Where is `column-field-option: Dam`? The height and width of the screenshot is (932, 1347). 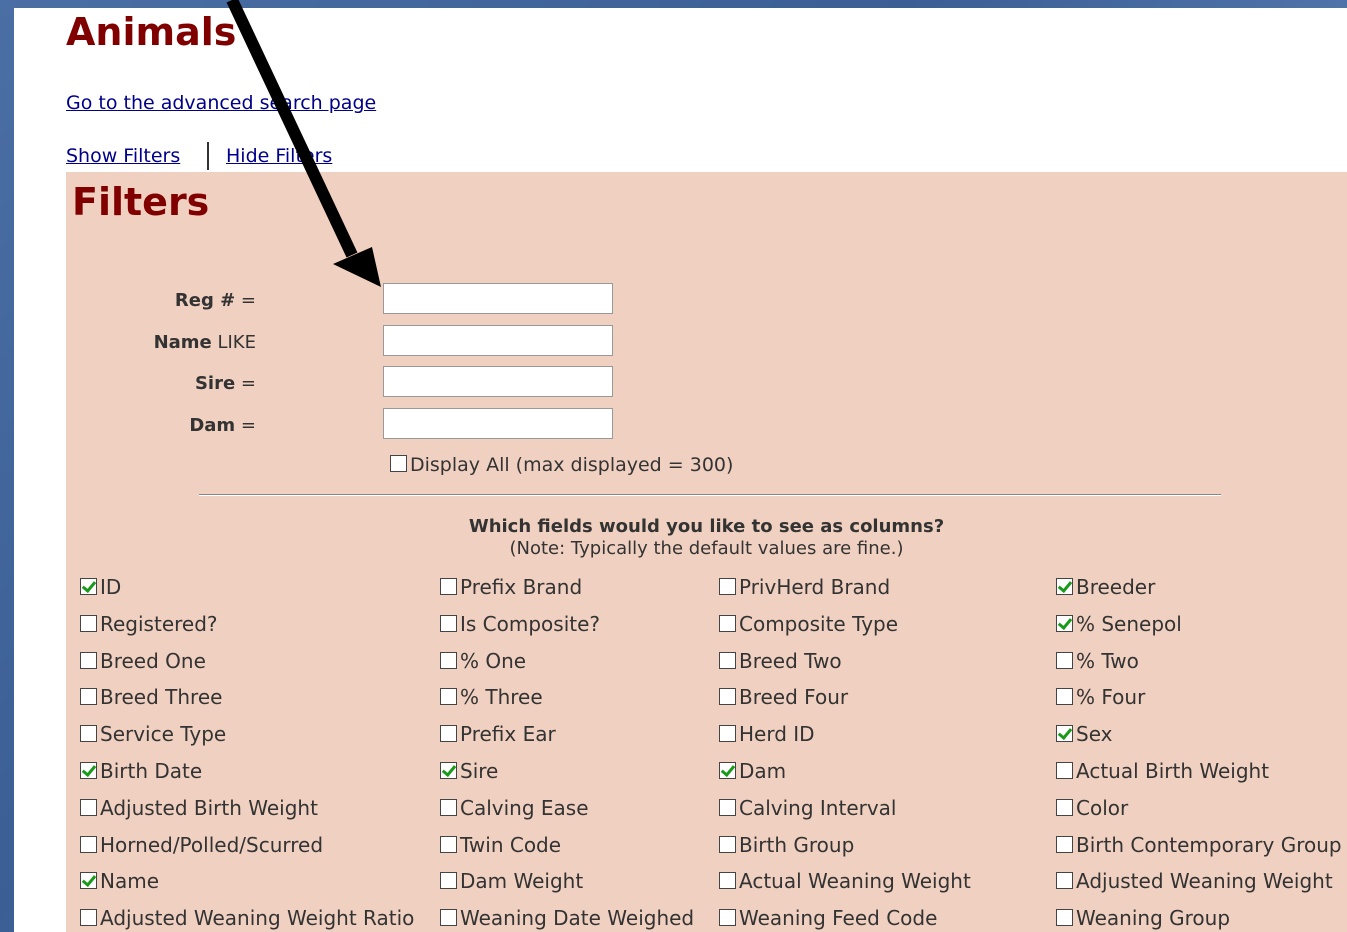 column-field-option: Dam is located at coordinates (752, 771).